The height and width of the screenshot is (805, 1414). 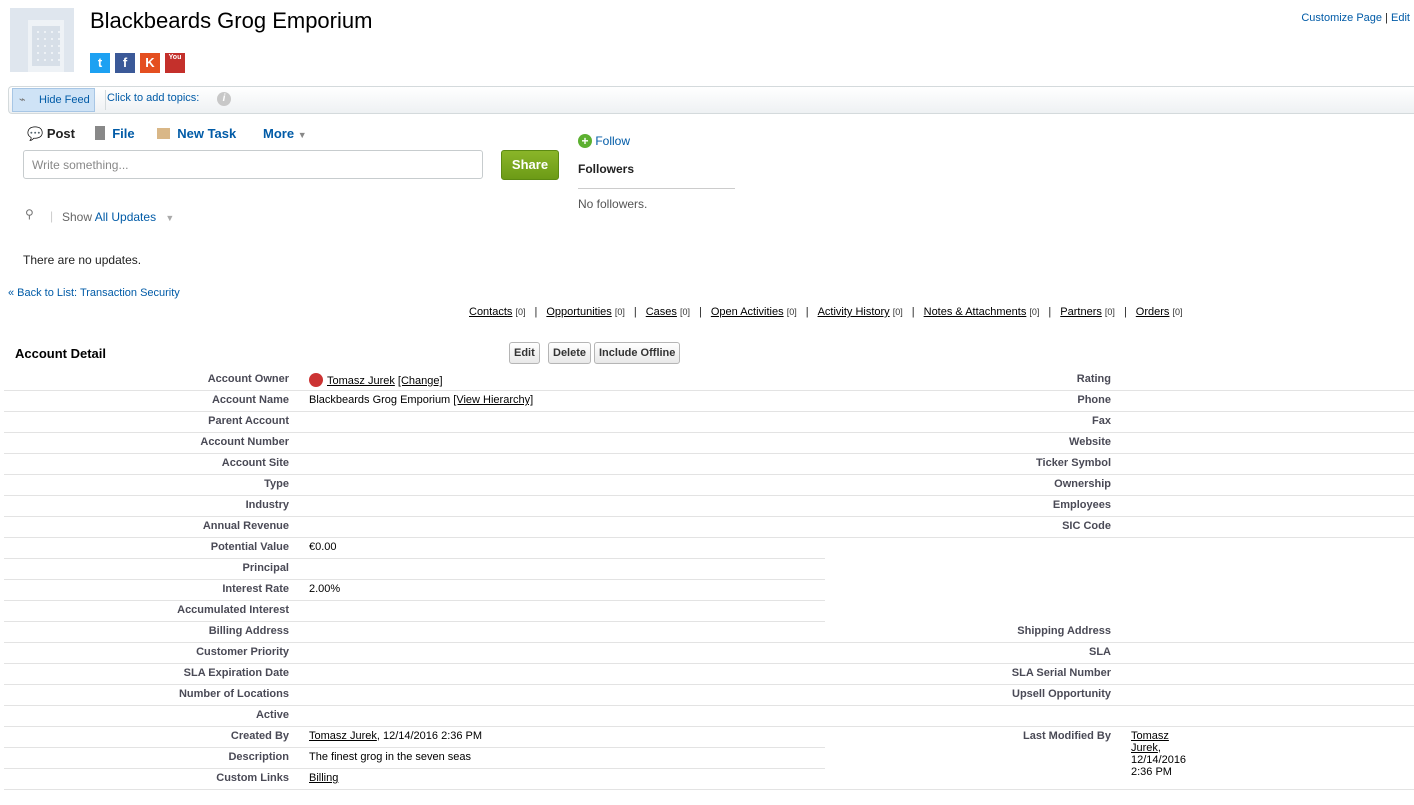 What do you see at coordinates (604, 141) in the screenshot?
I see `follow-button: + Follow` at bounding box center [604, 141].